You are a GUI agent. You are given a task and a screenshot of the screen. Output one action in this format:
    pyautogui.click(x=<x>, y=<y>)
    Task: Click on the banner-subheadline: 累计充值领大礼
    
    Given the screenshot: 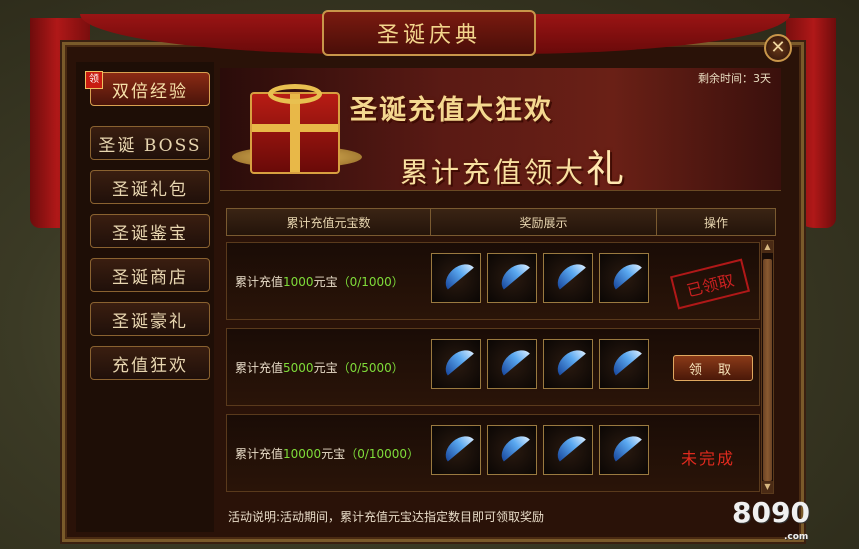 What is the action you would take?
    pyautogui.click(x=513, y=165)
    